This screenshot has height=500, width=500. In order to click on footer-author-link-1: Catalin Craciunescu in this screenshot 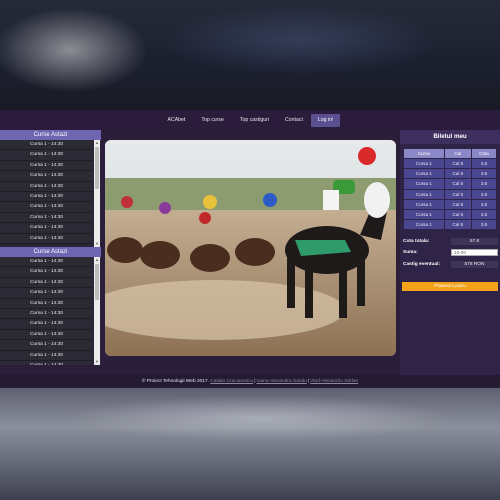, I will do `click(231, 381)`.